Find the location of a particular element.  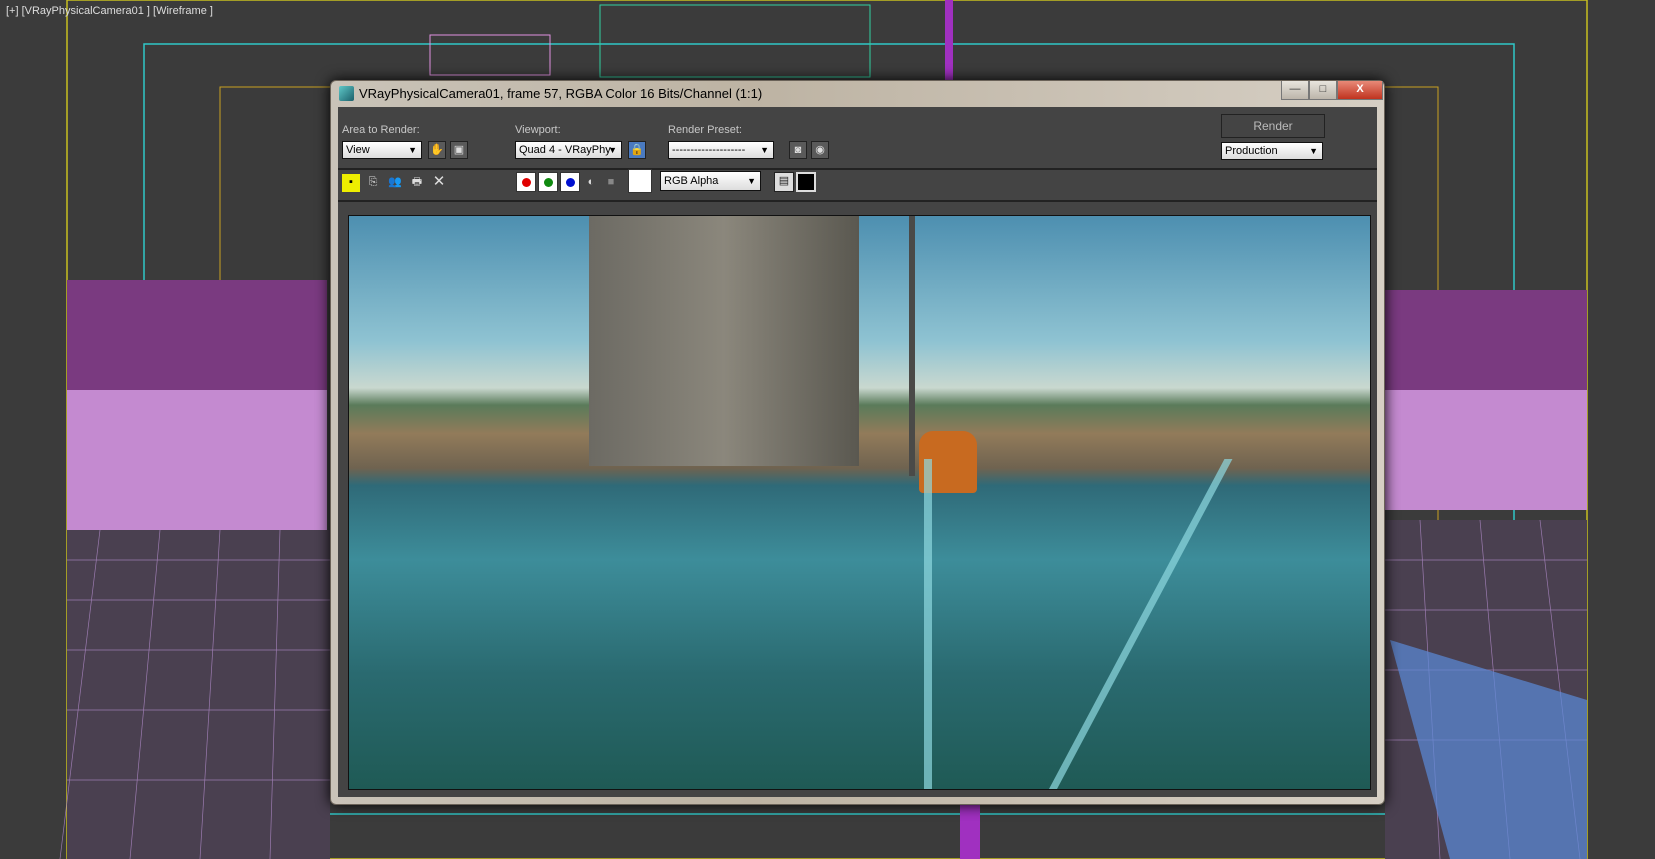

clone-icon: 👥 is located at coordinates (395, 183).